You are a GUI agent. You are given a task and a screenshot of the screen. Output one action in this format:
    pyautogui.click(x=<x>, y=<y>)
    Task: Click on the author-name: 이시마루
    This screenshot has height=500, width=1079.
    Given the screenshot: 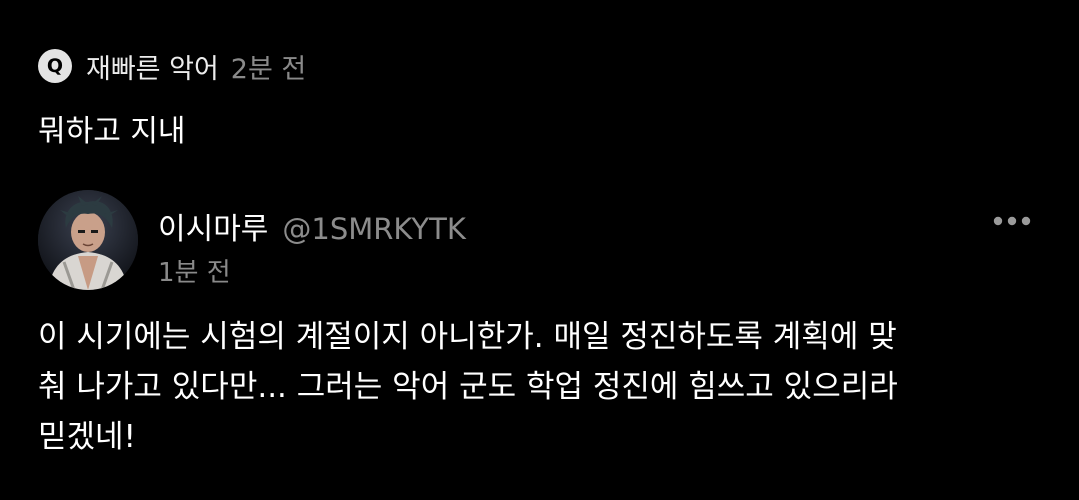 What is the action you would take?
    pyautogui.click(x=213, y=226)
    